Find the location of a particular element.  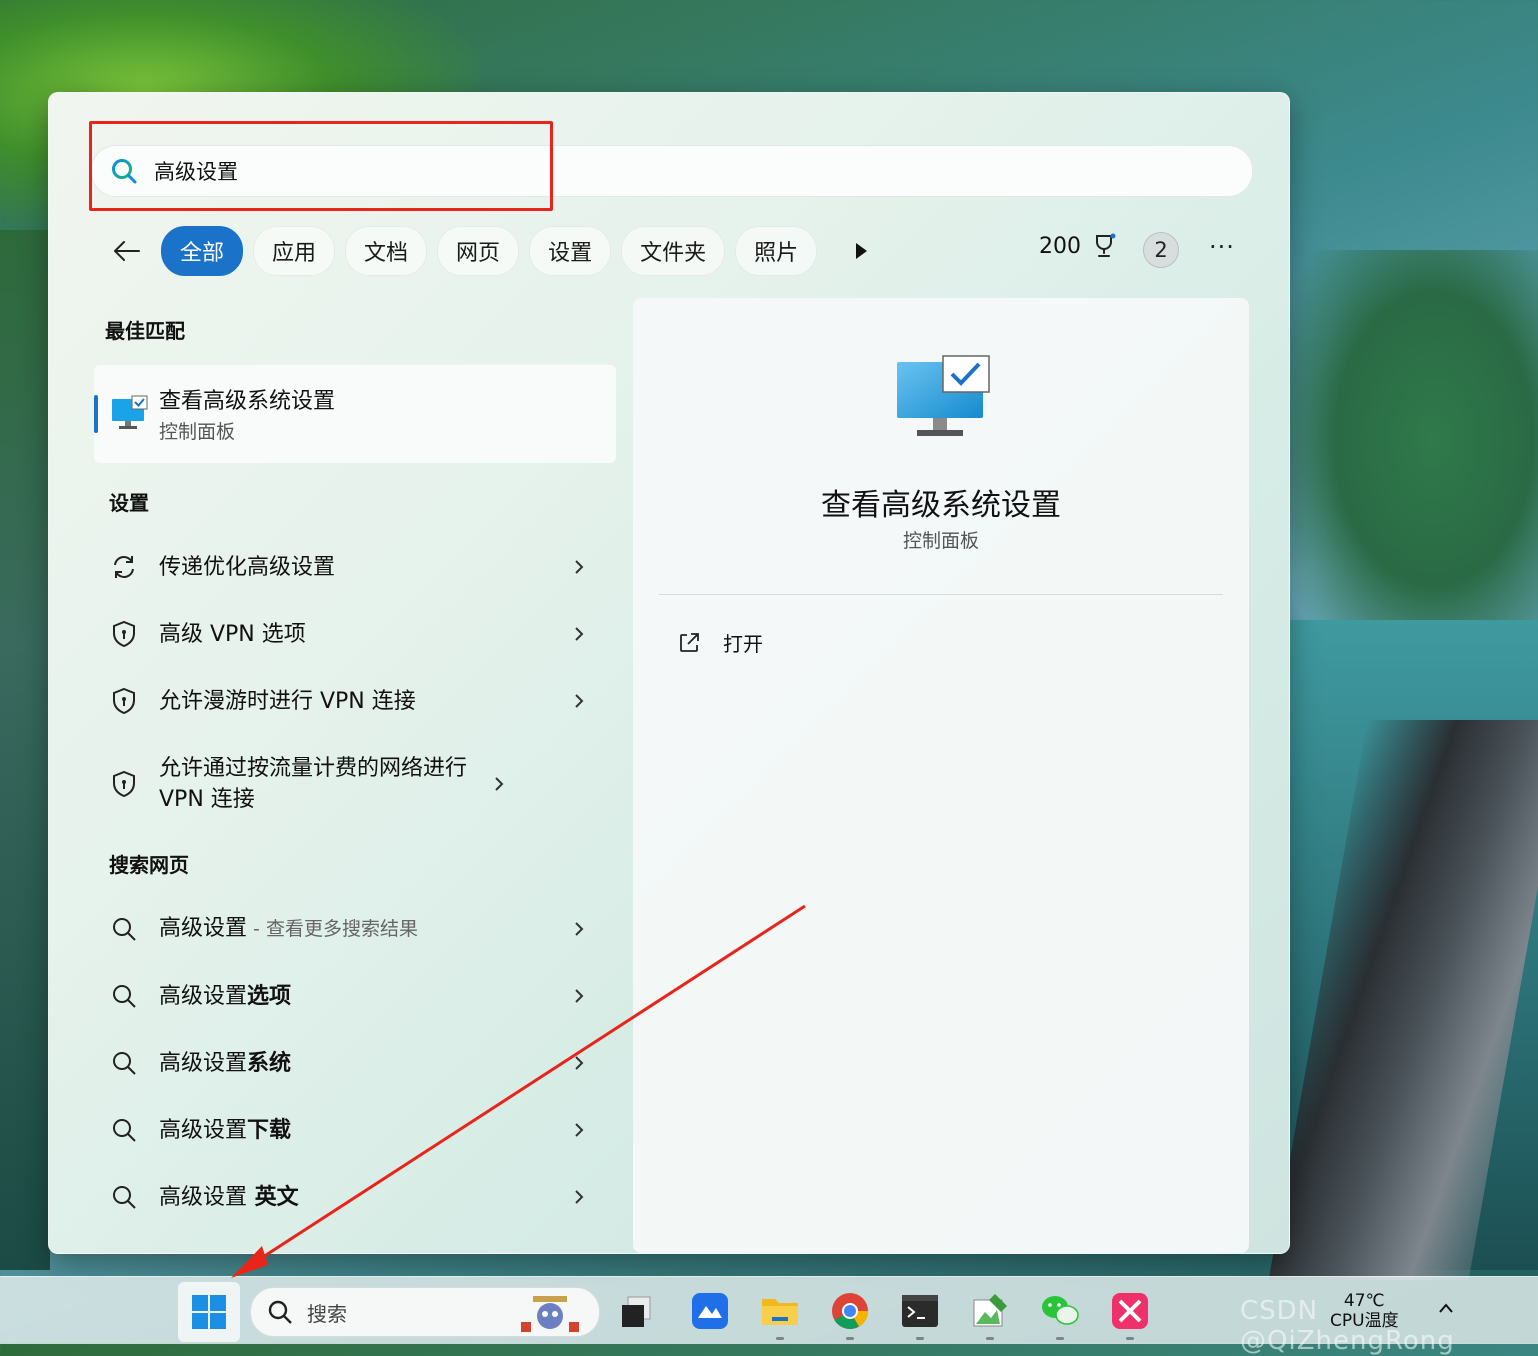

settings-item-label: 允许通过按流量计费的网络进行 VPN 连接 is located at coordinates (313, 784).